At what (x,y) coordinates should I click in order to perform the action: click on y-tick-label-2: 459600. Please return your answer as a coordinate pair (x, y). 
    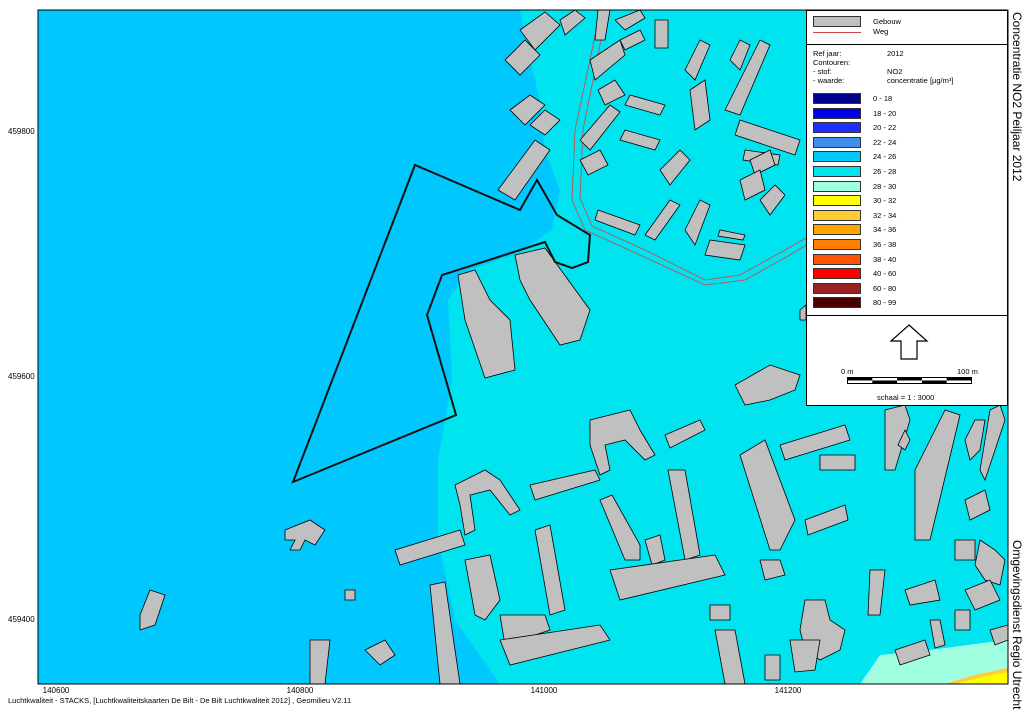
    Looking at the image, I should click on (21, 376).